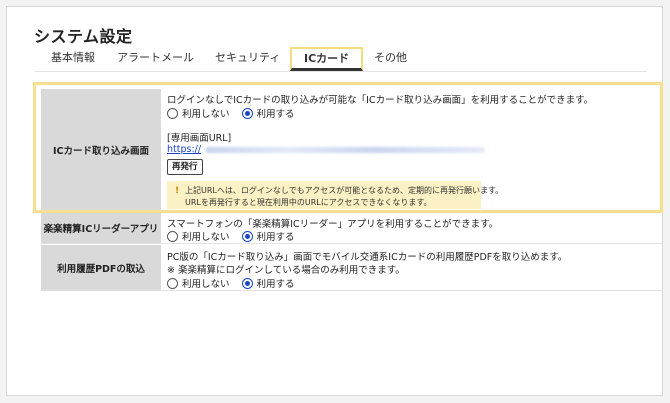 The width and height of the screenshot is (670, 403). I want to click on ic-import-radio-on, so click(247, 113).